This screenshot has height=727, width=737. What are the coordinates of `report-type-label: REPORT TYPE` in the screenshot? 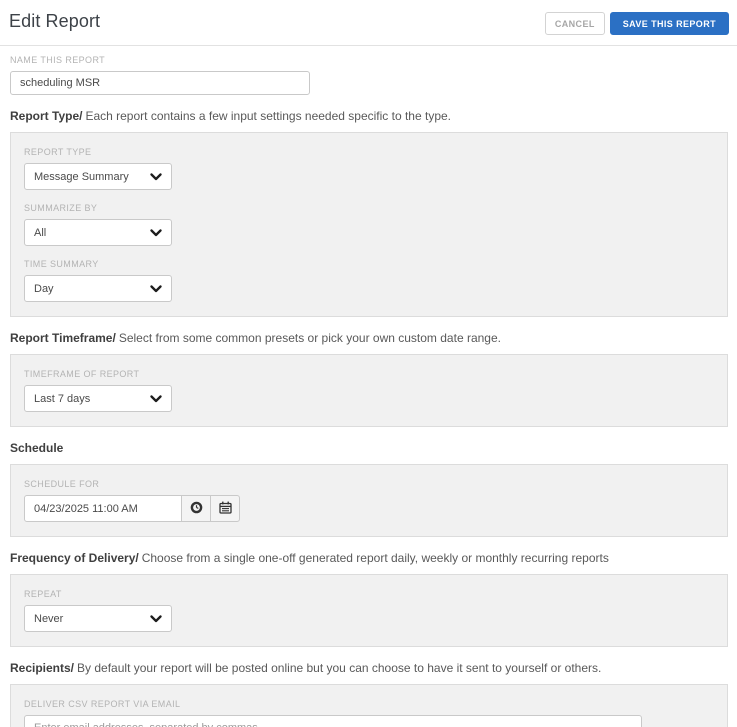 It's located at (58, 152).